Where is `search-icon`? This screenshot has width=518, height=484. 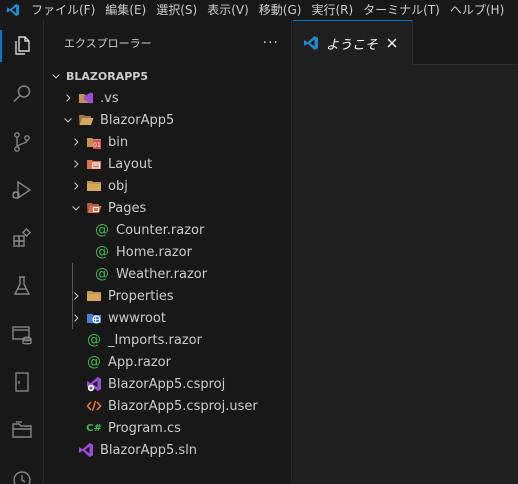
search-icon is located at coordinates (22, 94).